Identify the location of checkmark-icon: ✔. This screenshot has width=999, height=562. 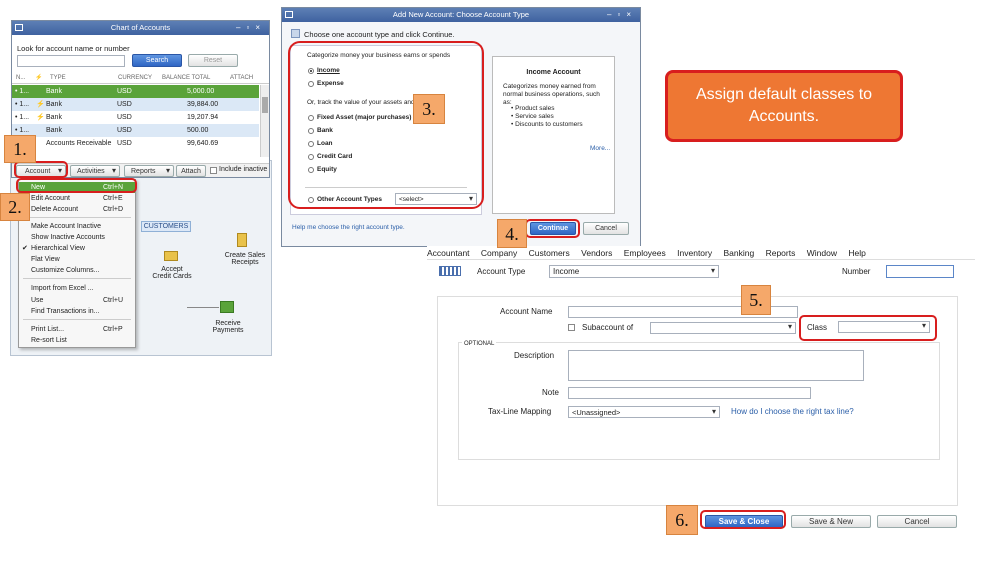
(25, 248).